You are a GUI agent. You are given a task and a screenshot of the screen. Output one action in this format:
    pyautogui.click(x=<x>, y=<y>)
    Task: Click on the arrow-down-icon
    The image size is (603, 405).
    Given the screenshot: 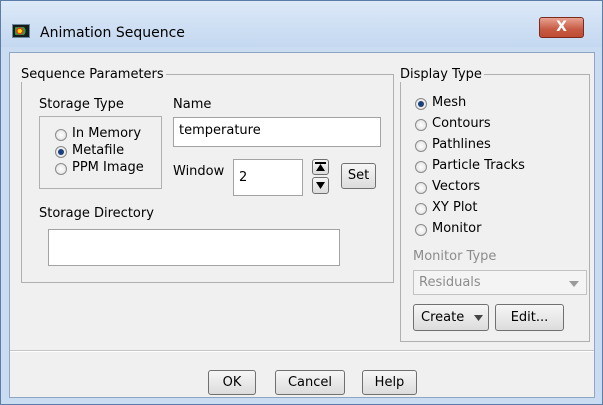 What is the action you would take?
    pyautogui.click(x=320, y=185)
    